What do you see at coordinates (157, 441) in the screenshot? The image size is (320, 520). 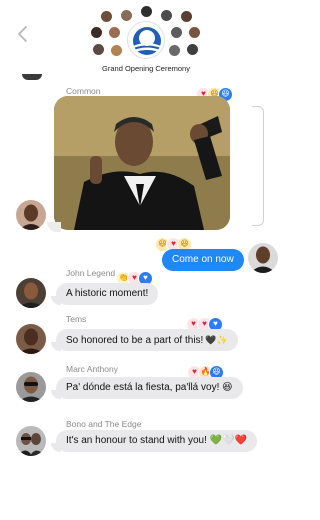 I see `message-bubble: It's an honour to stand with you! 💚🤍❤️` at bounding box center [157, 441].